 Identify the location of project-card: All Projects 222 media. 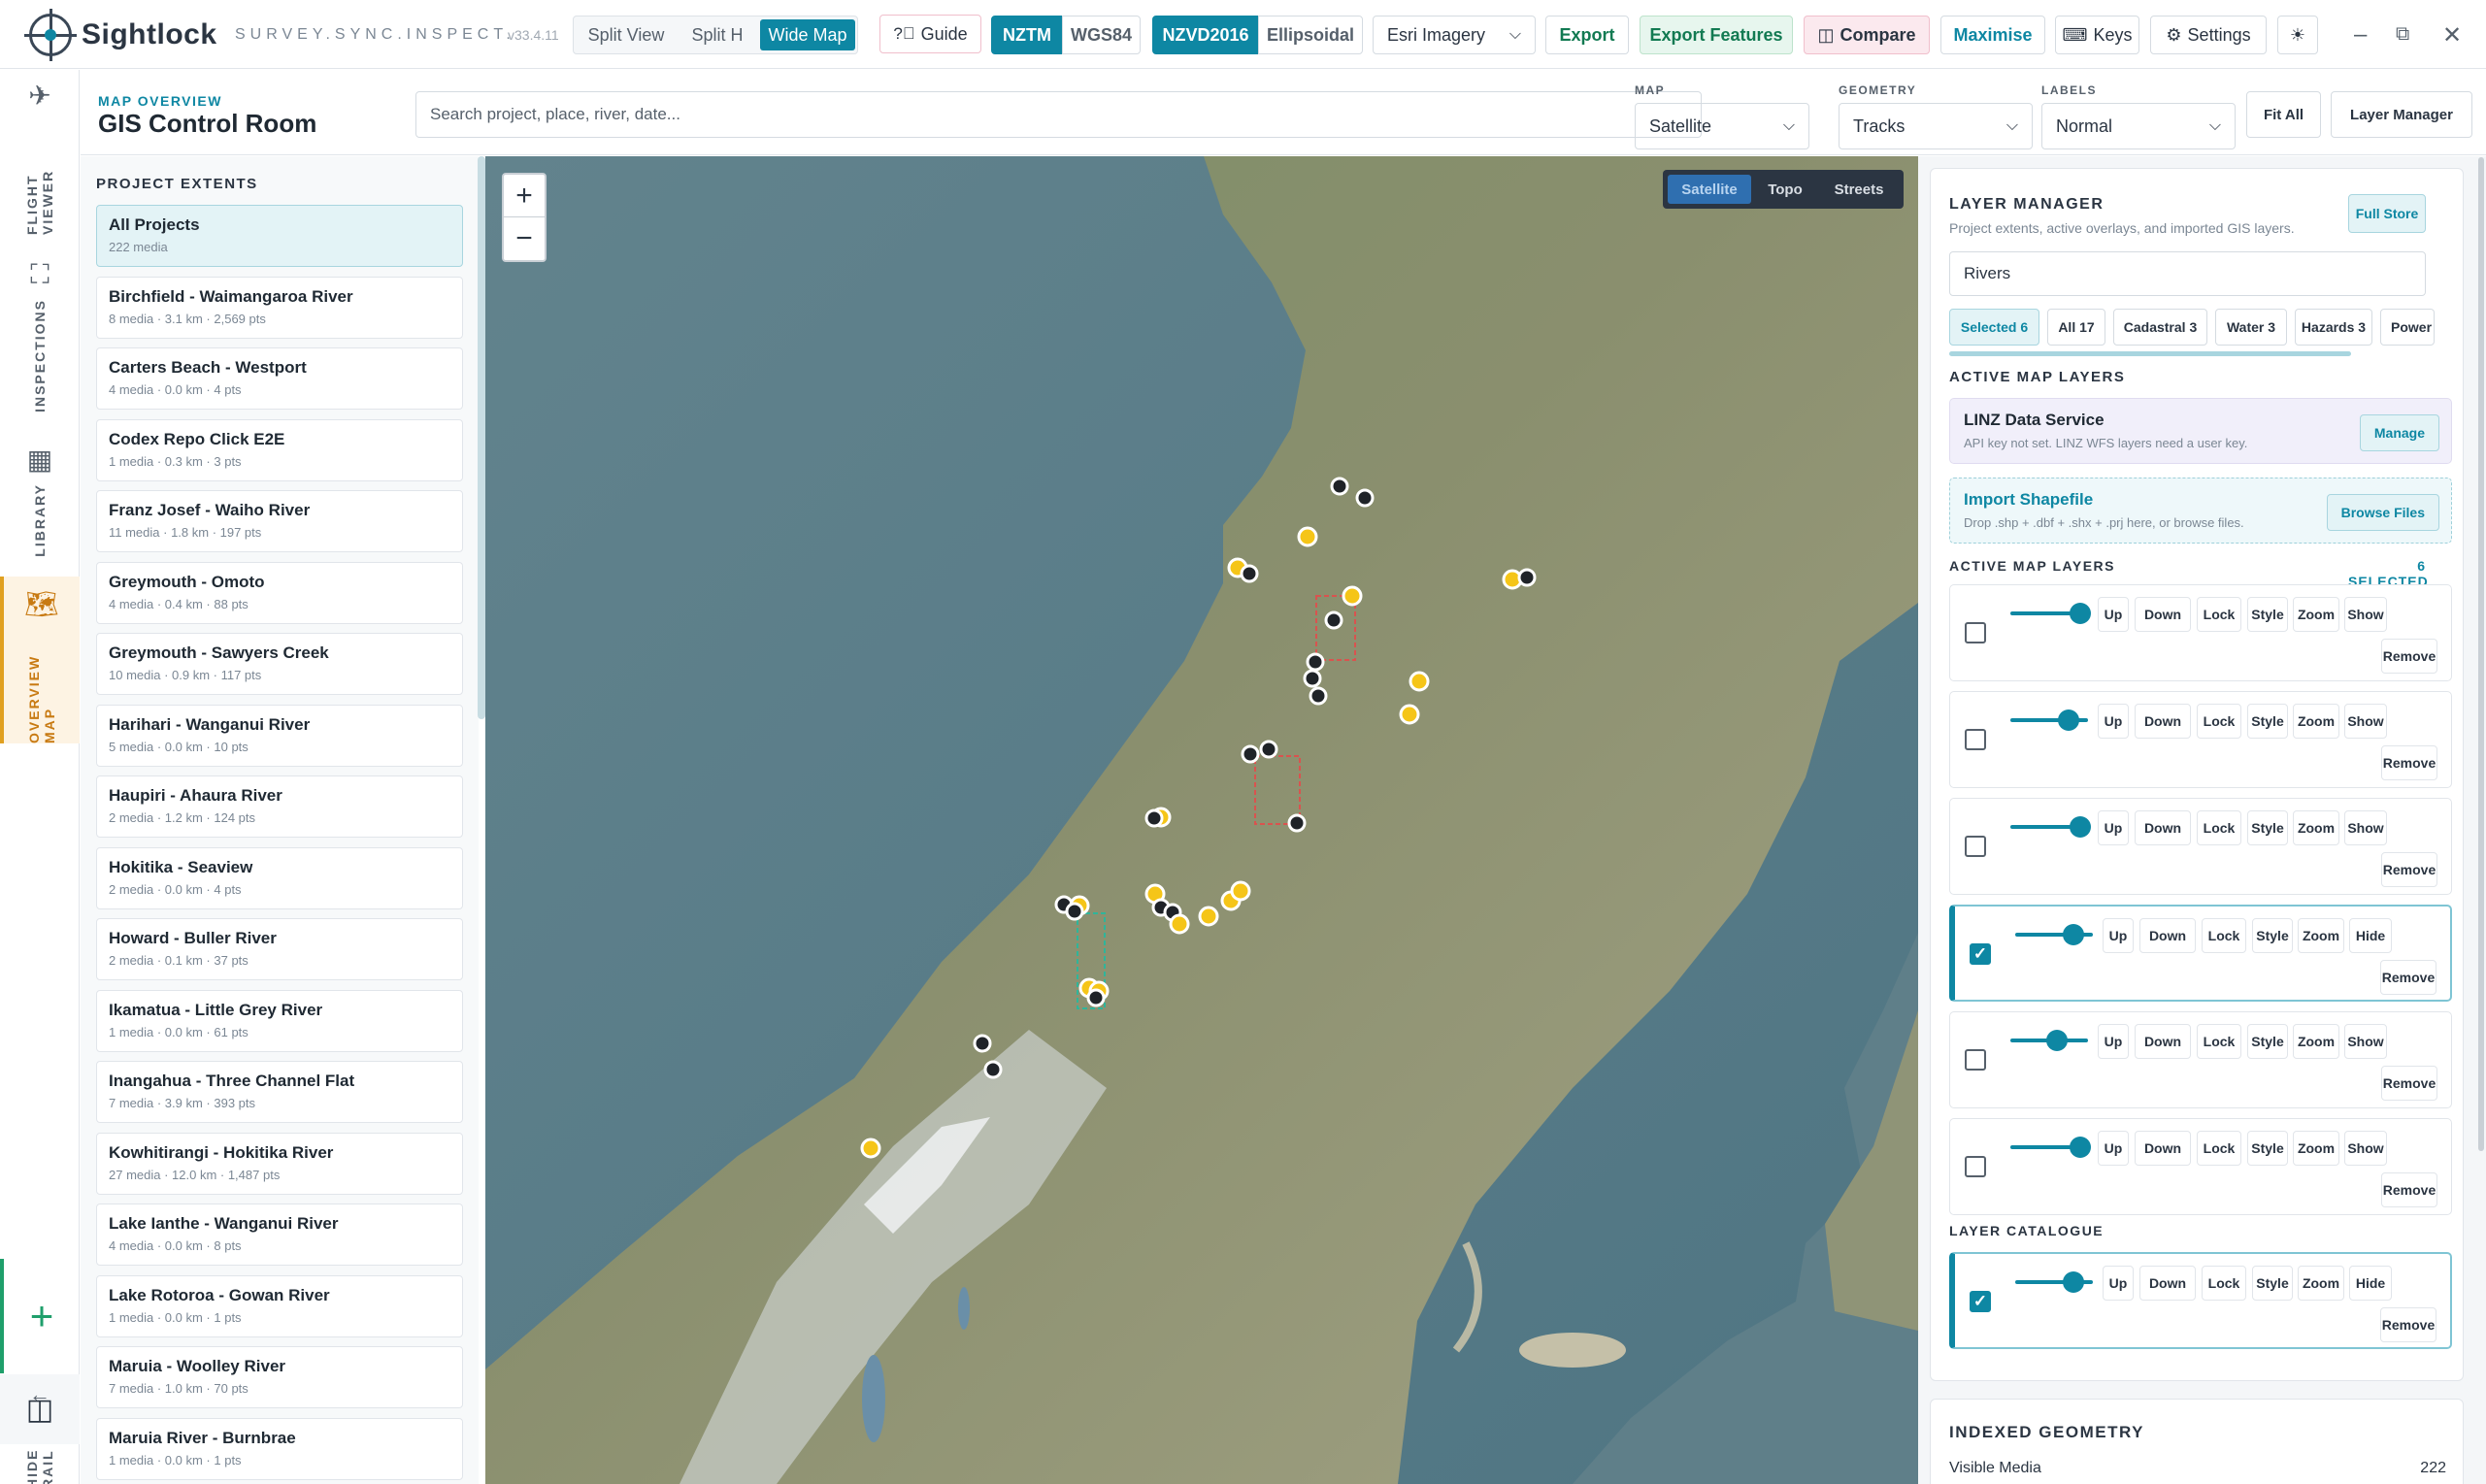
(279, 236).